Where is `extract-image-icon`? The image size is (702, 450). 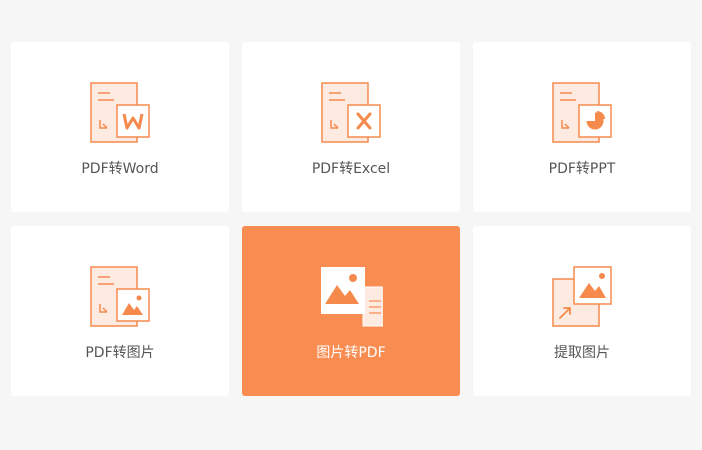
extract-image-icon is located at coordinates (582, 296).